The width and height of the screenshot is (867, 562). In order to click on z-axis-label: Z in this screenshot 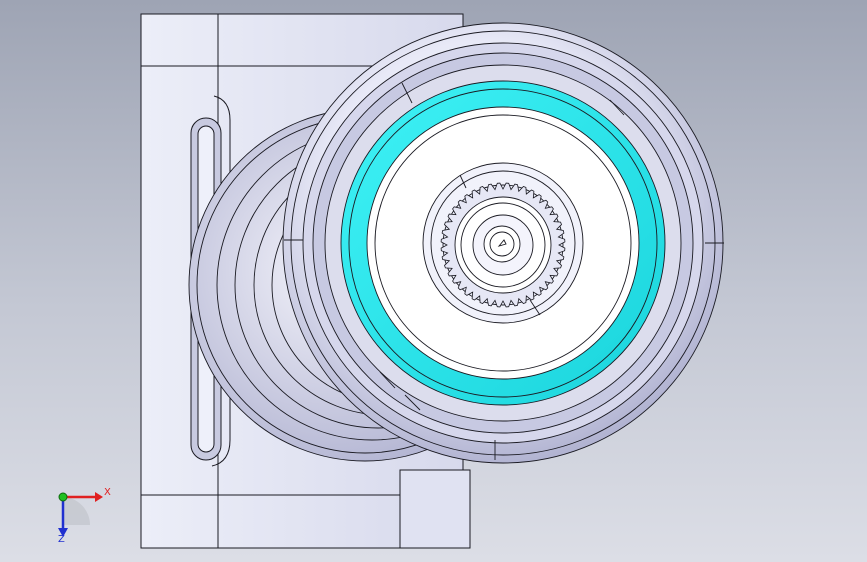, I will do `click(61, 539)`.